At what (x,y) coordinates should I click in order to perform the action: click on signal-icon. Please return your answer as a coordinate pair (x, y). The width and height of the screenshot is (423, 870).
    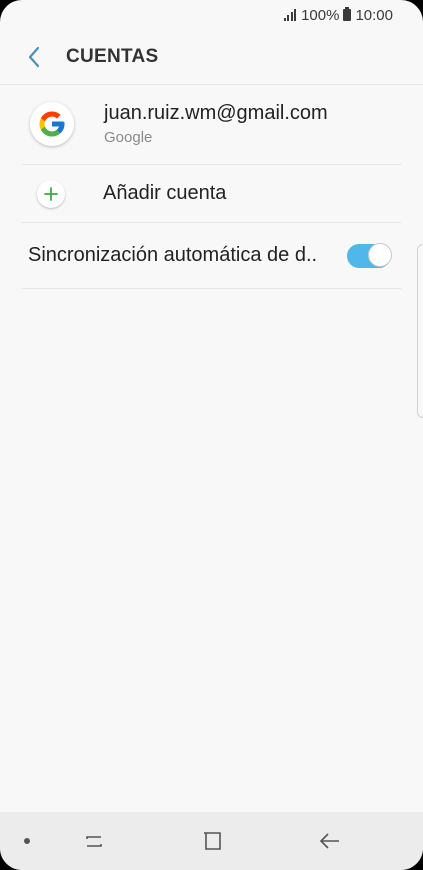
    Looking at the image, I should click on (290, 15).